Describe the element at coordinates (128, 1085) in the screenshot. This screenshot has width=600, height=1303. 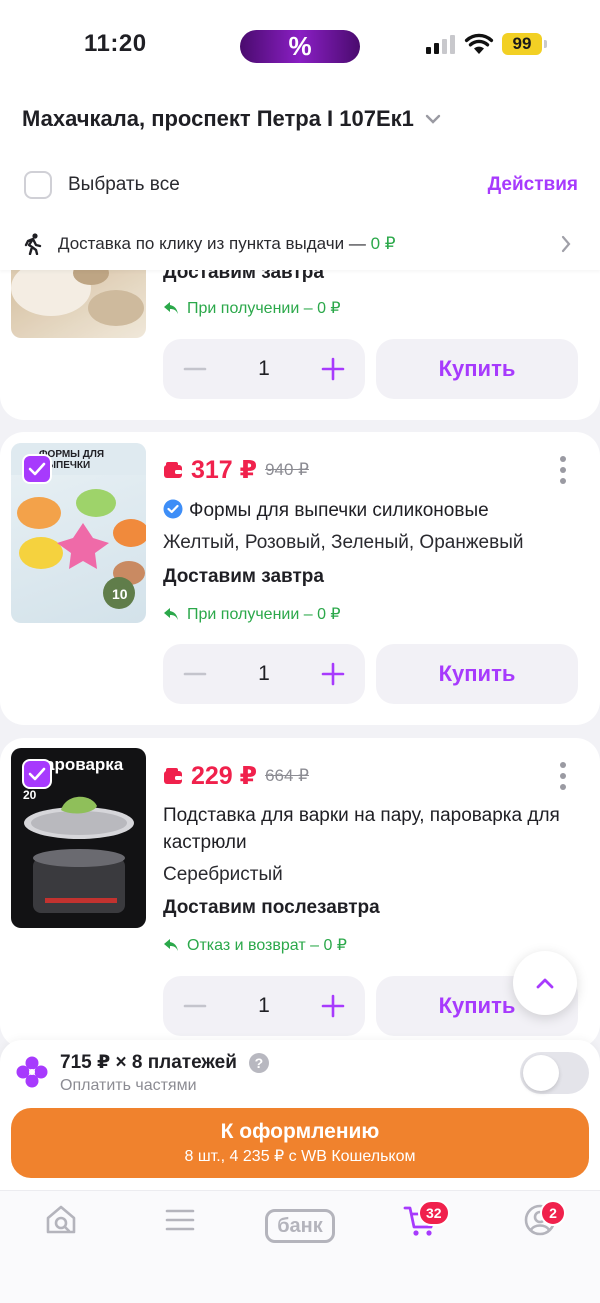
I see `installments-subtitle: Оплатить частями` at that location.